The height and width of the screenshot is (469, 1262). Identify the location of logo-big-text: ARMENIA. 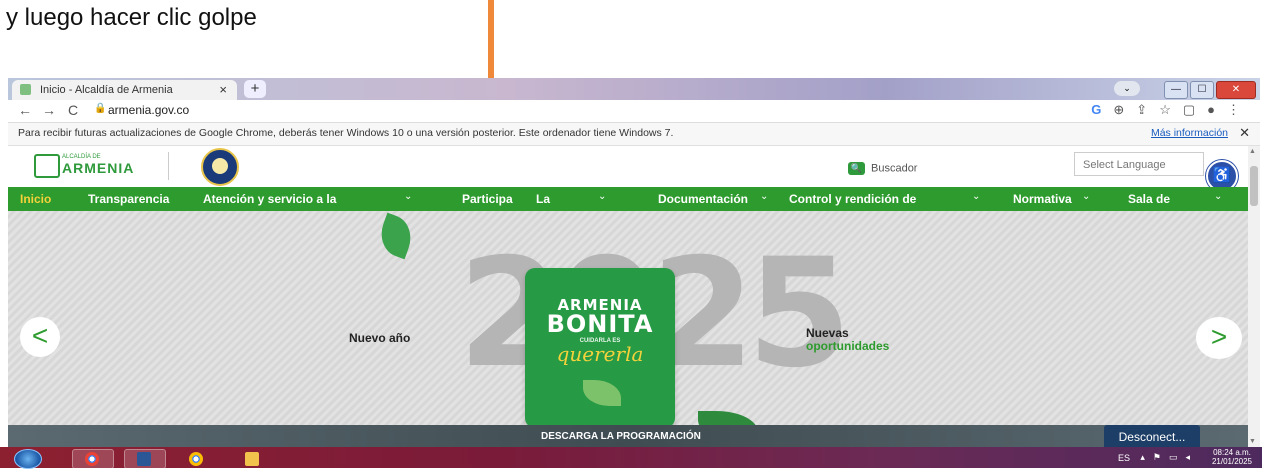
(98, 168).